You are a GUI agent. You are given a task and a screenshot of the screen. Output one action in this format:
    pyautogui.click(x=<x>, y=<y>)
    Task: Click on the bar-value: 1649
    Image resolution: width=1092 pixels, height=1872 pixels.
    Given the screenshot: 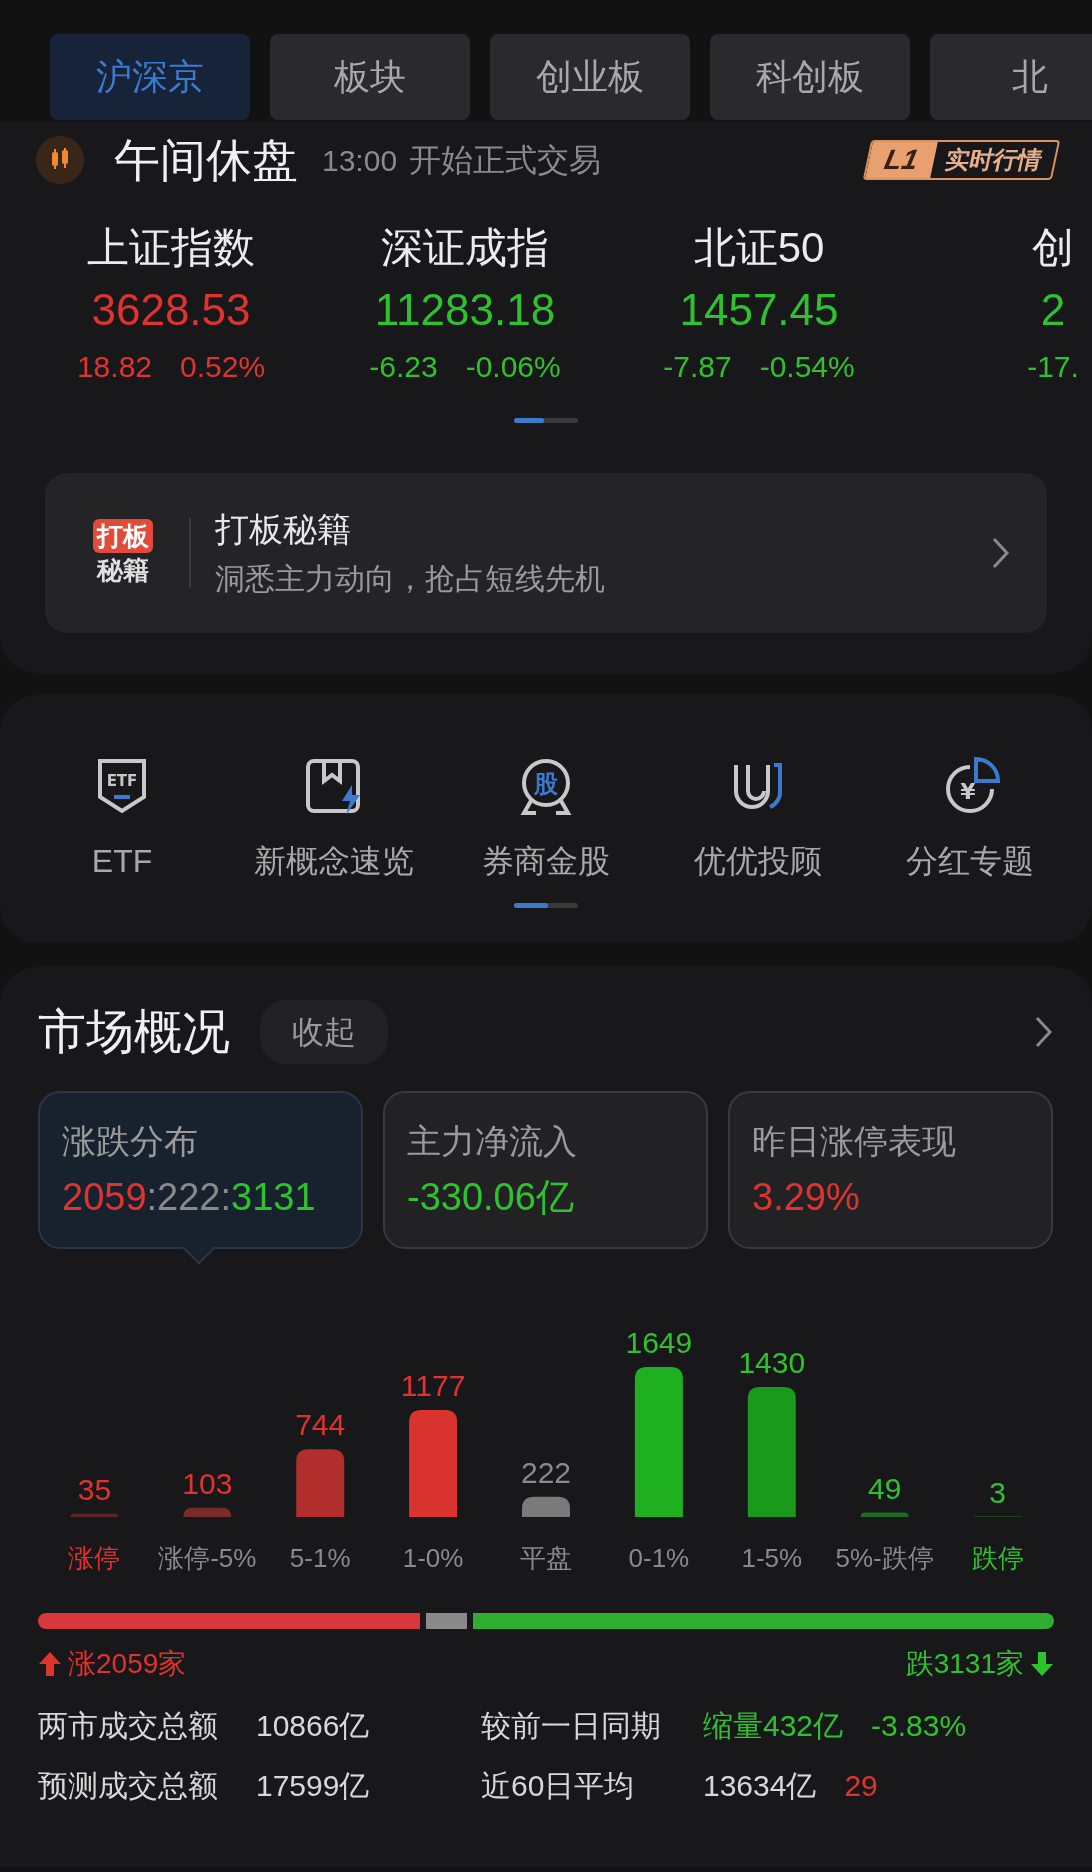 What is the action you would take?
    pyautogui.click(x=659, y=1342)
    